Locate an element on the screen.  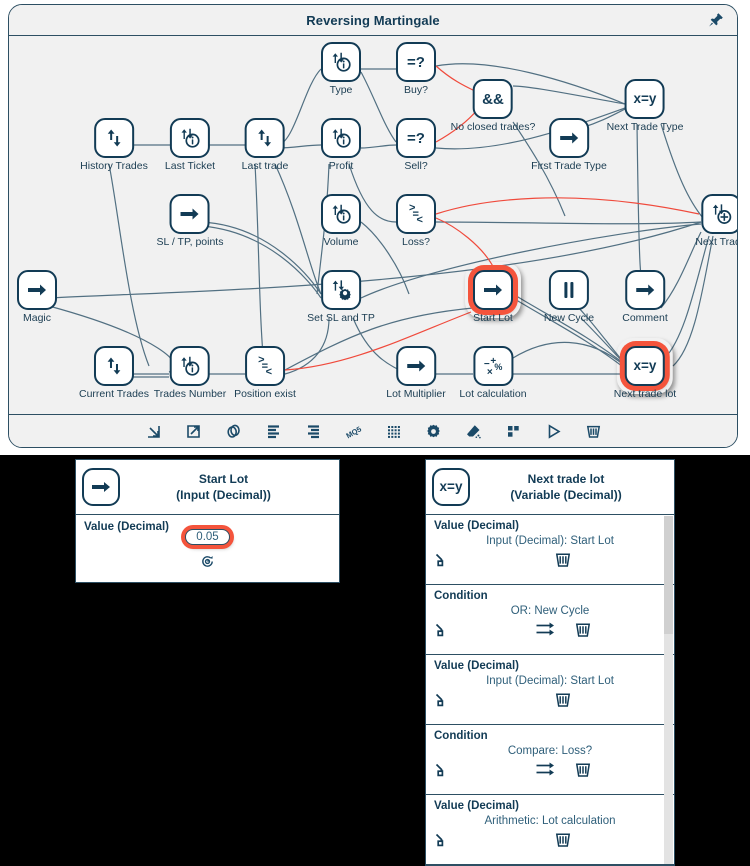
node-next-trade: Next Trade is located at coordinates (716, 221).